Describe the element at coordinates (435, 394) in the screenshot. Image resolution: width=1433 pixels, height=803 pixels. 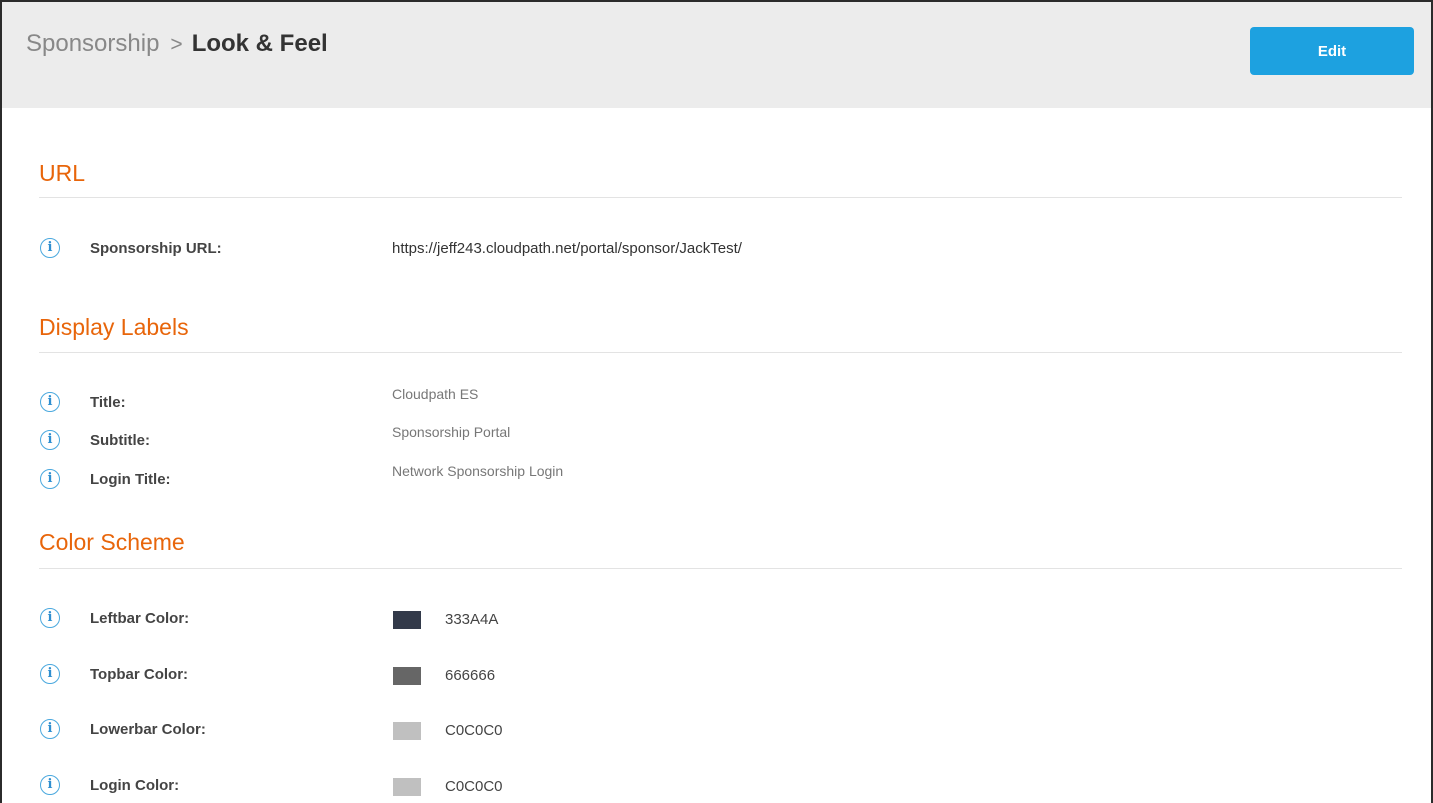
I see `title-value: Cloudpath ES` at that location.